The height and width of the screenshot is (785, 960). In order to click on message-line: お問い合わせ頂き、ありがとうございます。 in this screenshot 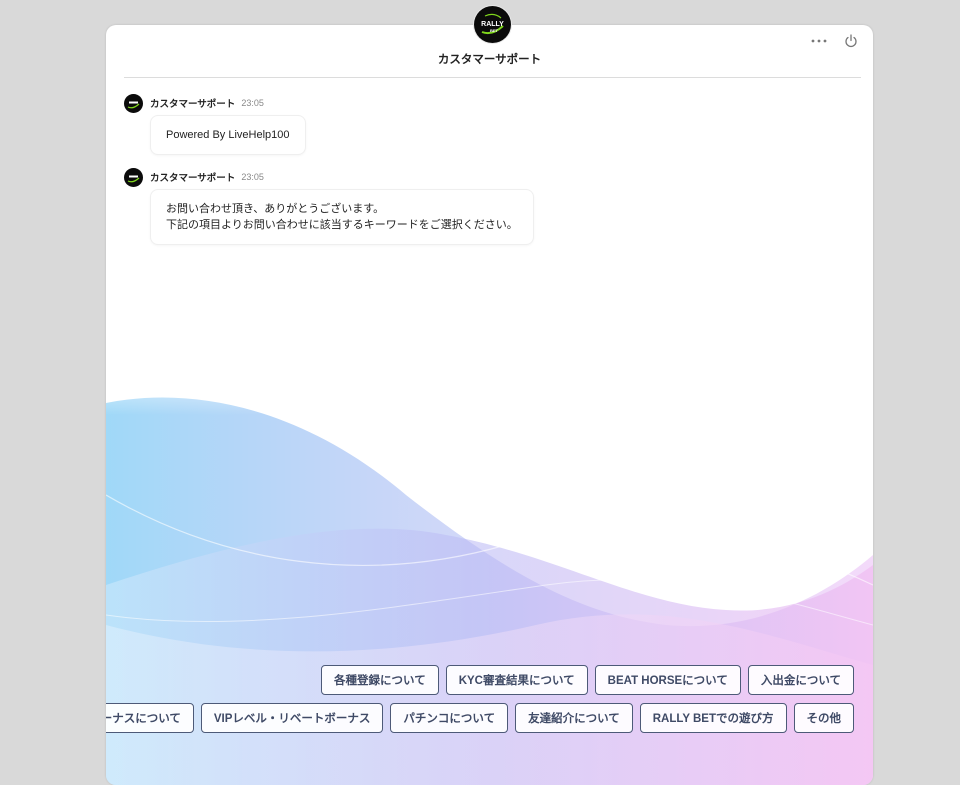, I will do `click(275, 209)`.